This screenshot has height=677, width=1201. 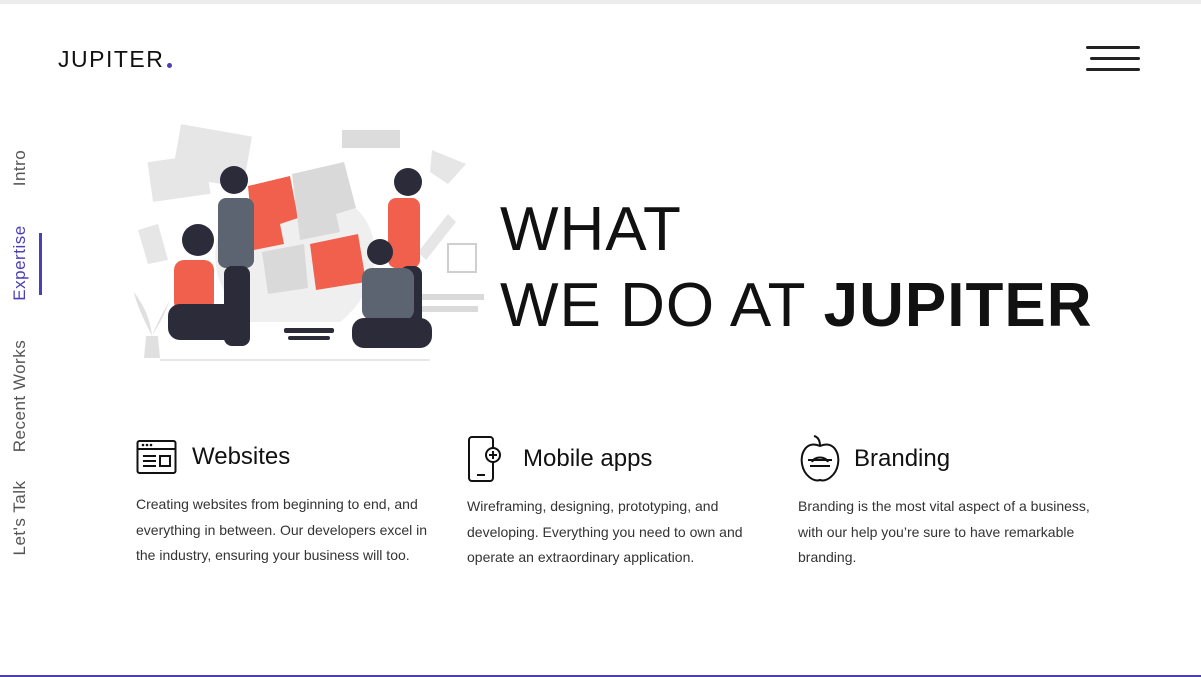 I want to click on team-puzzle-illustration, so click(x=309, y=242).